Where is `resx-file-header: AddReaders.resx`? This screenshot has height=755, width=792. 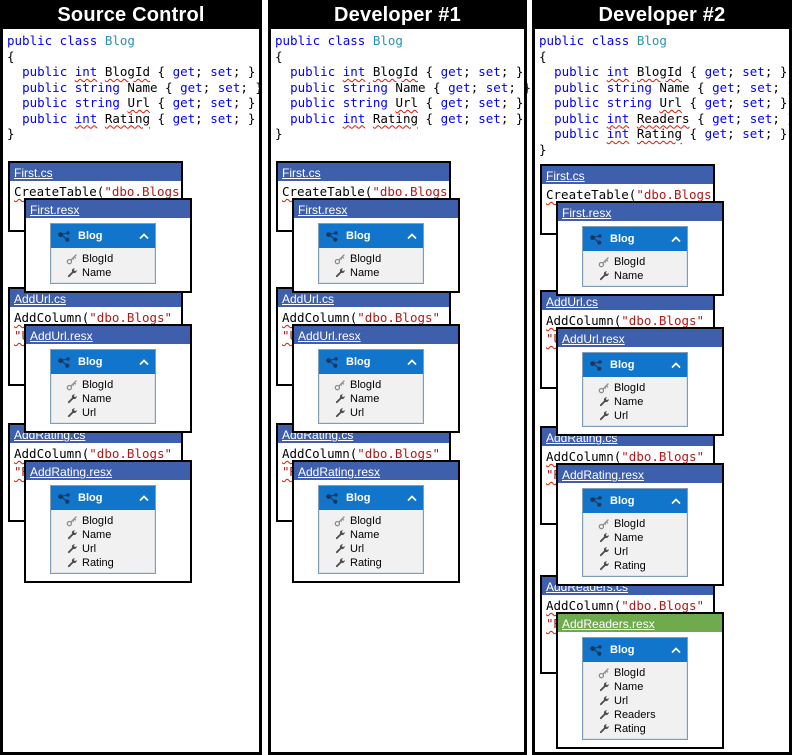
resx-file-header: AddReaders.resx is located at coordinates (640, 623).